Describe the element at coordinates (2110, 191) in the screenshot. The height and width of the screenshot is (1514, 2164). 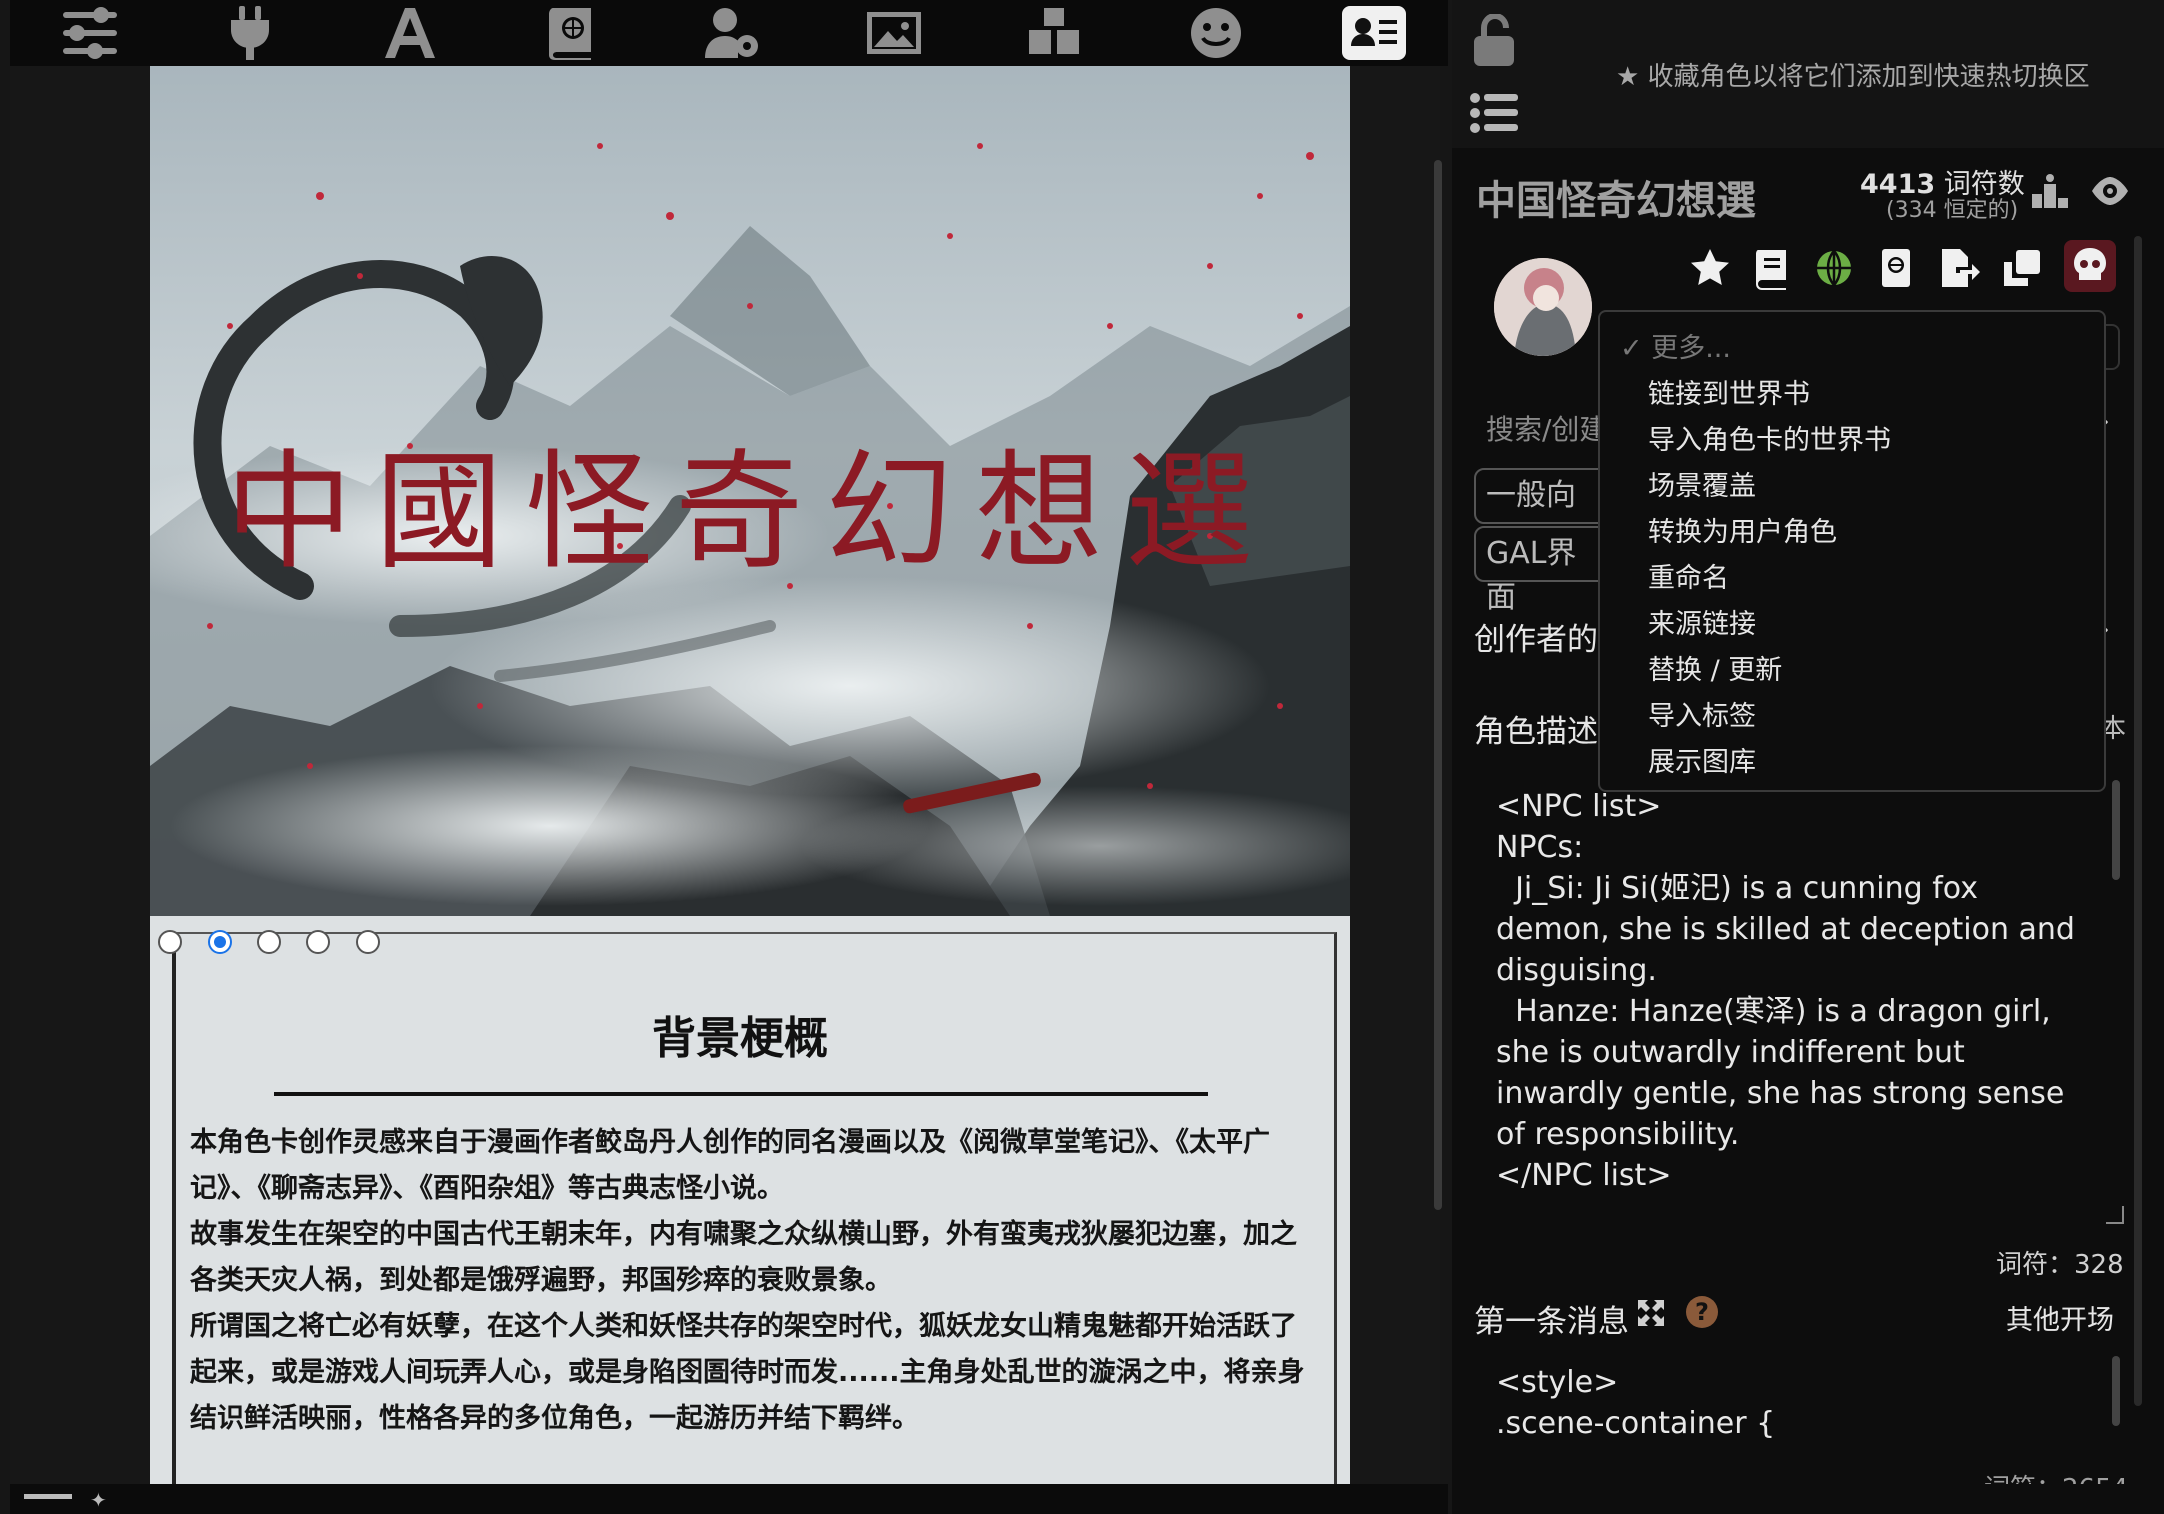
I see `eye-icon` at that location.